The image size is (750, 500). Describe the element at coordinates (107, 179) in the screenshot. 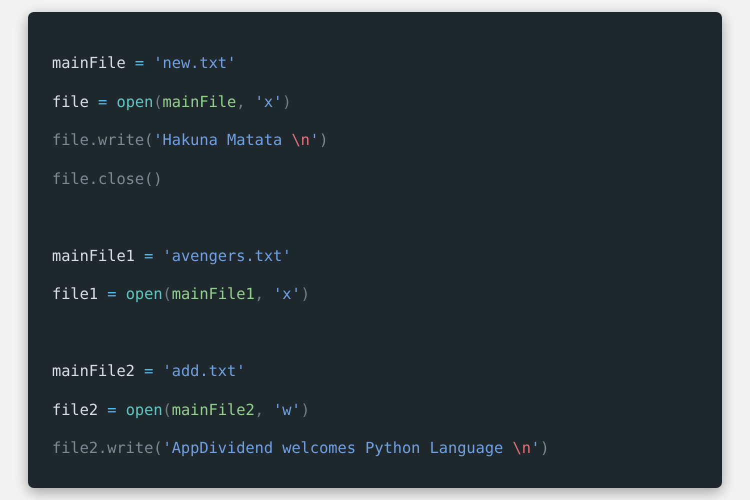

I see `code-line: file.close()` at that location.